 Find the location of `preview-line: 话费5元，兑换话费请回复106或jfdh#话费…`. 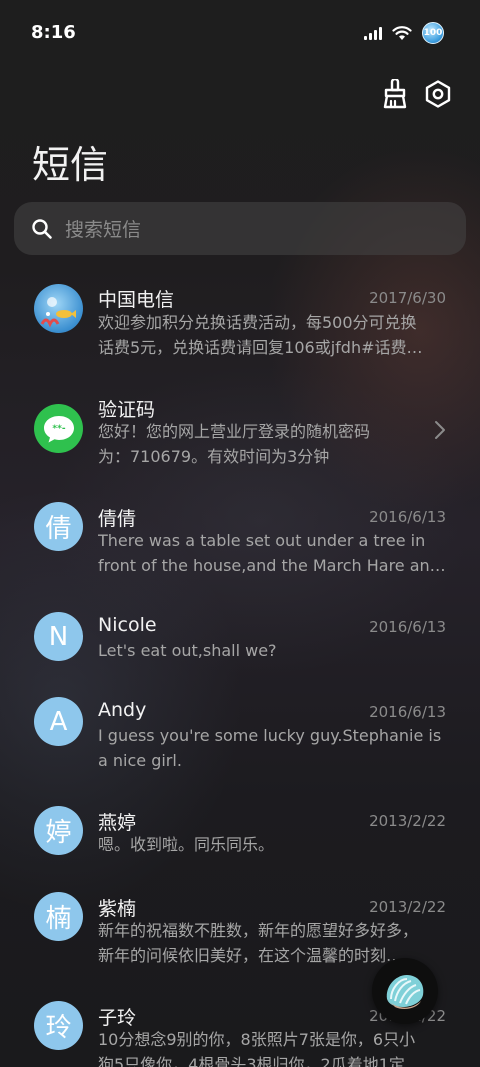

preview-line: 话费5元，兑换话费请回复106或jfdh#话费… is located at coordinates (260, 347).